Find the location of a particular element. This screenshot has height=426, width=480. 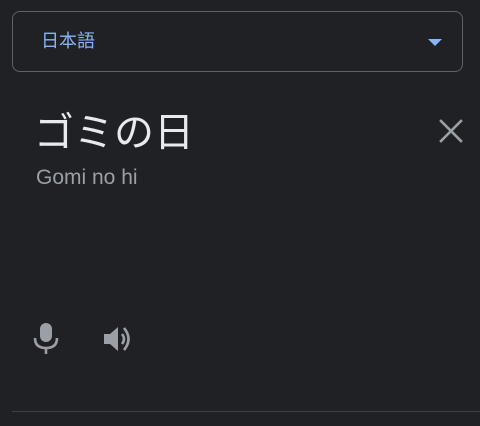

language-selector: 日本語 is located at coordinates (237, 41).